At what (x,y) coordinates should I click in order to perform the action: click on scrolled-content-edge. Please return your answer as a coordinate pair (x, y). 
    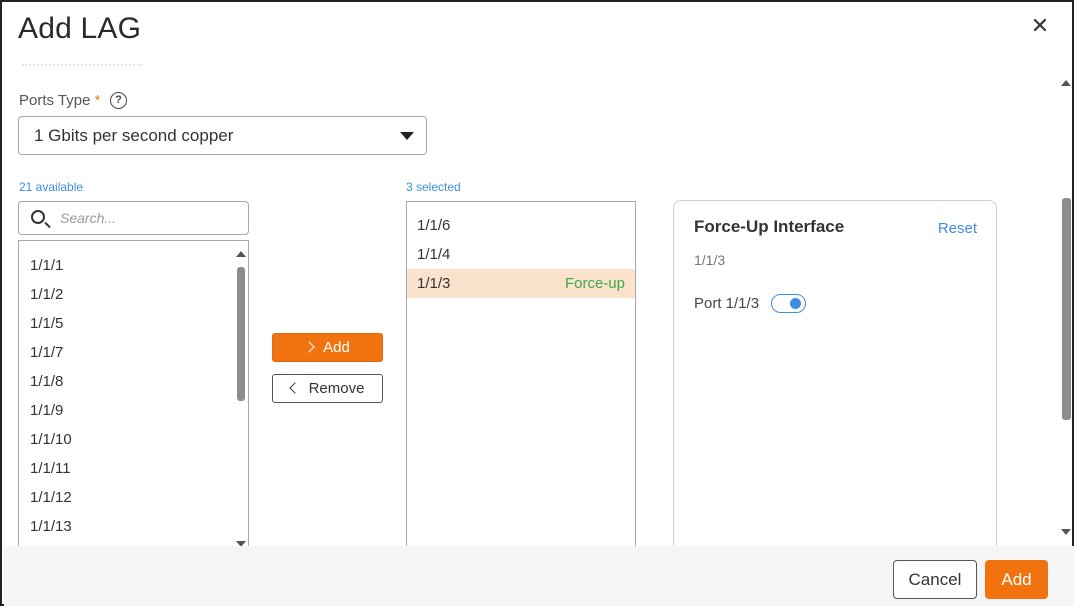
    Looking at the image, I should click on (82, 67).